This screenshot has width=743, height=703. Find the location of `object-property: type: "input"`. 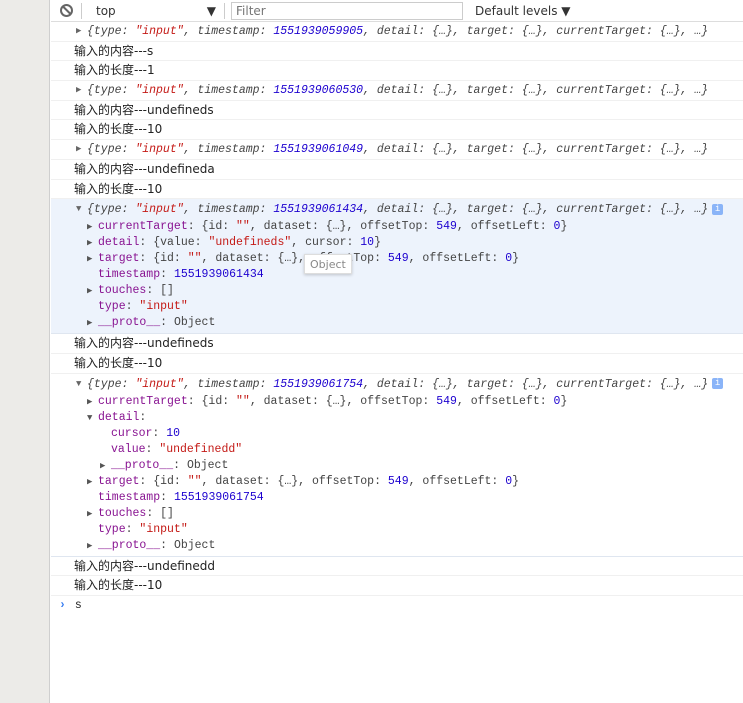

object-property: type: "input" is located at coordinates (143, 529).